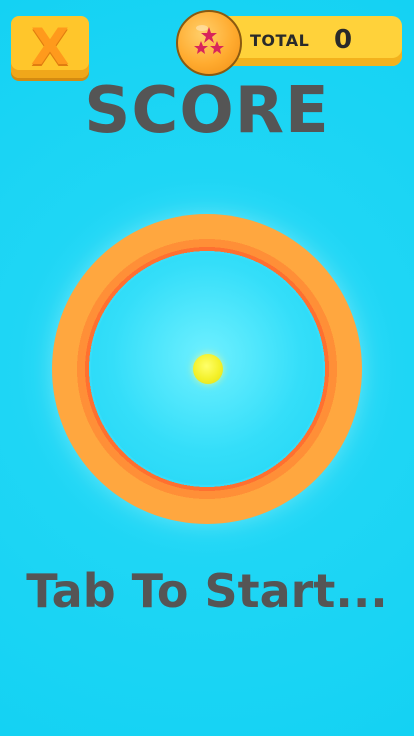  Describe the element at coordinates (208, 369) in the screenshot. I see `ball` at that location.